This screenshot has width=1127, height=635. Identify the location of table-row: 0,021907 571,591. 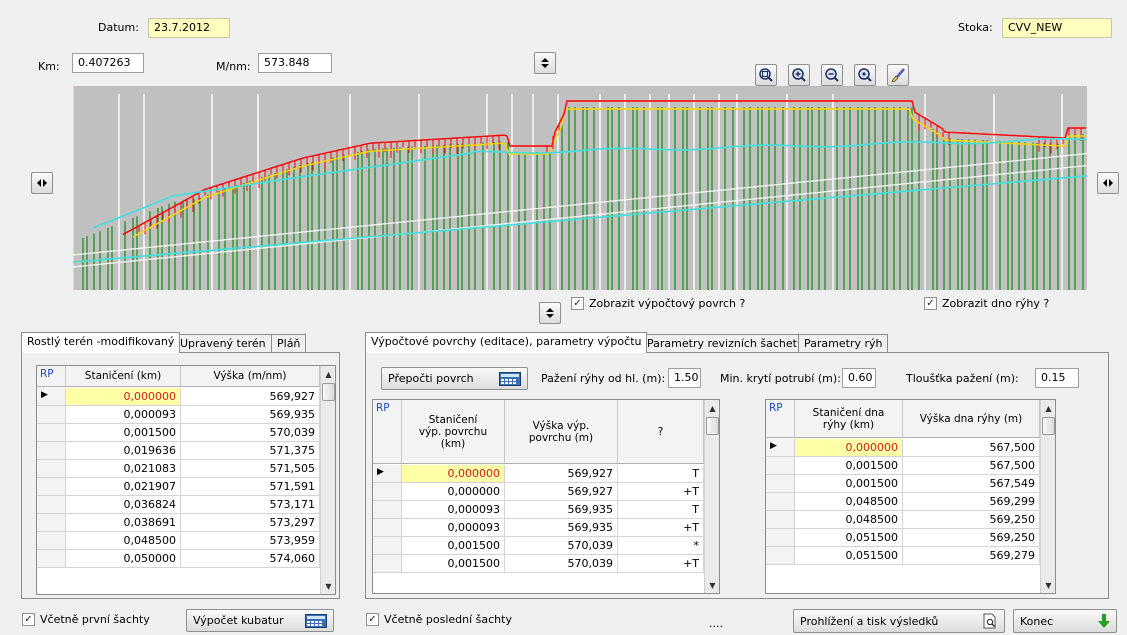
(178, 487).